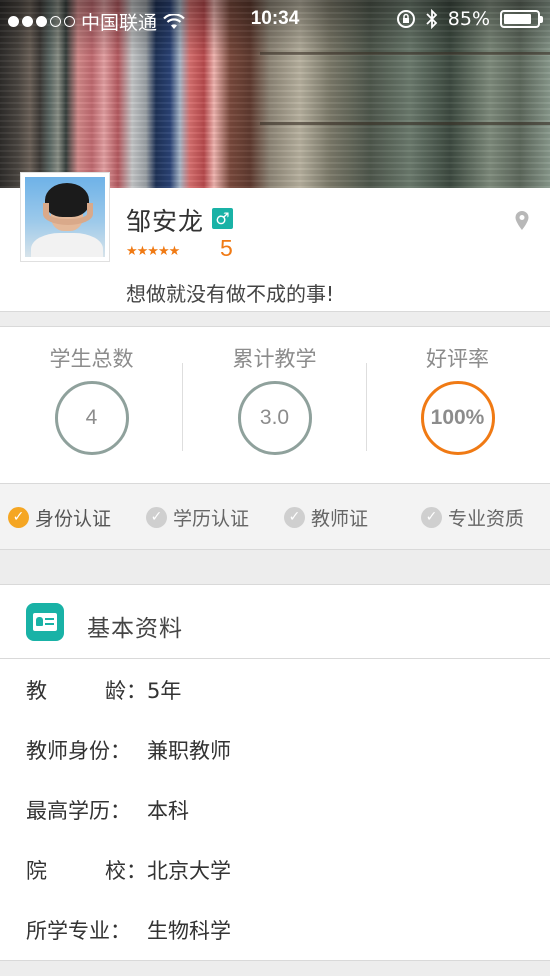 This screenshot has width=550, height=976. Describe the element at coordinates (189, 751) in the screenshot. I see `info-value: 兼职教师` at that location.